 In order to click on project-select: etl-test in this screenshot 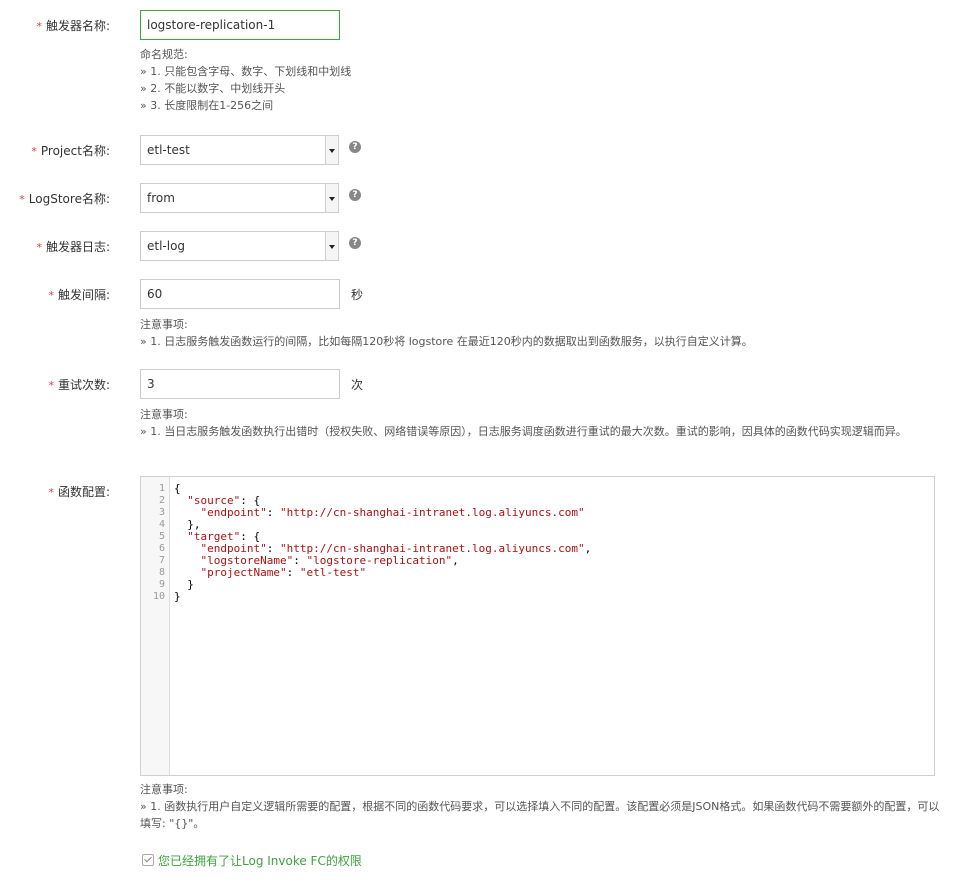, I will do `click(239, 150)`.